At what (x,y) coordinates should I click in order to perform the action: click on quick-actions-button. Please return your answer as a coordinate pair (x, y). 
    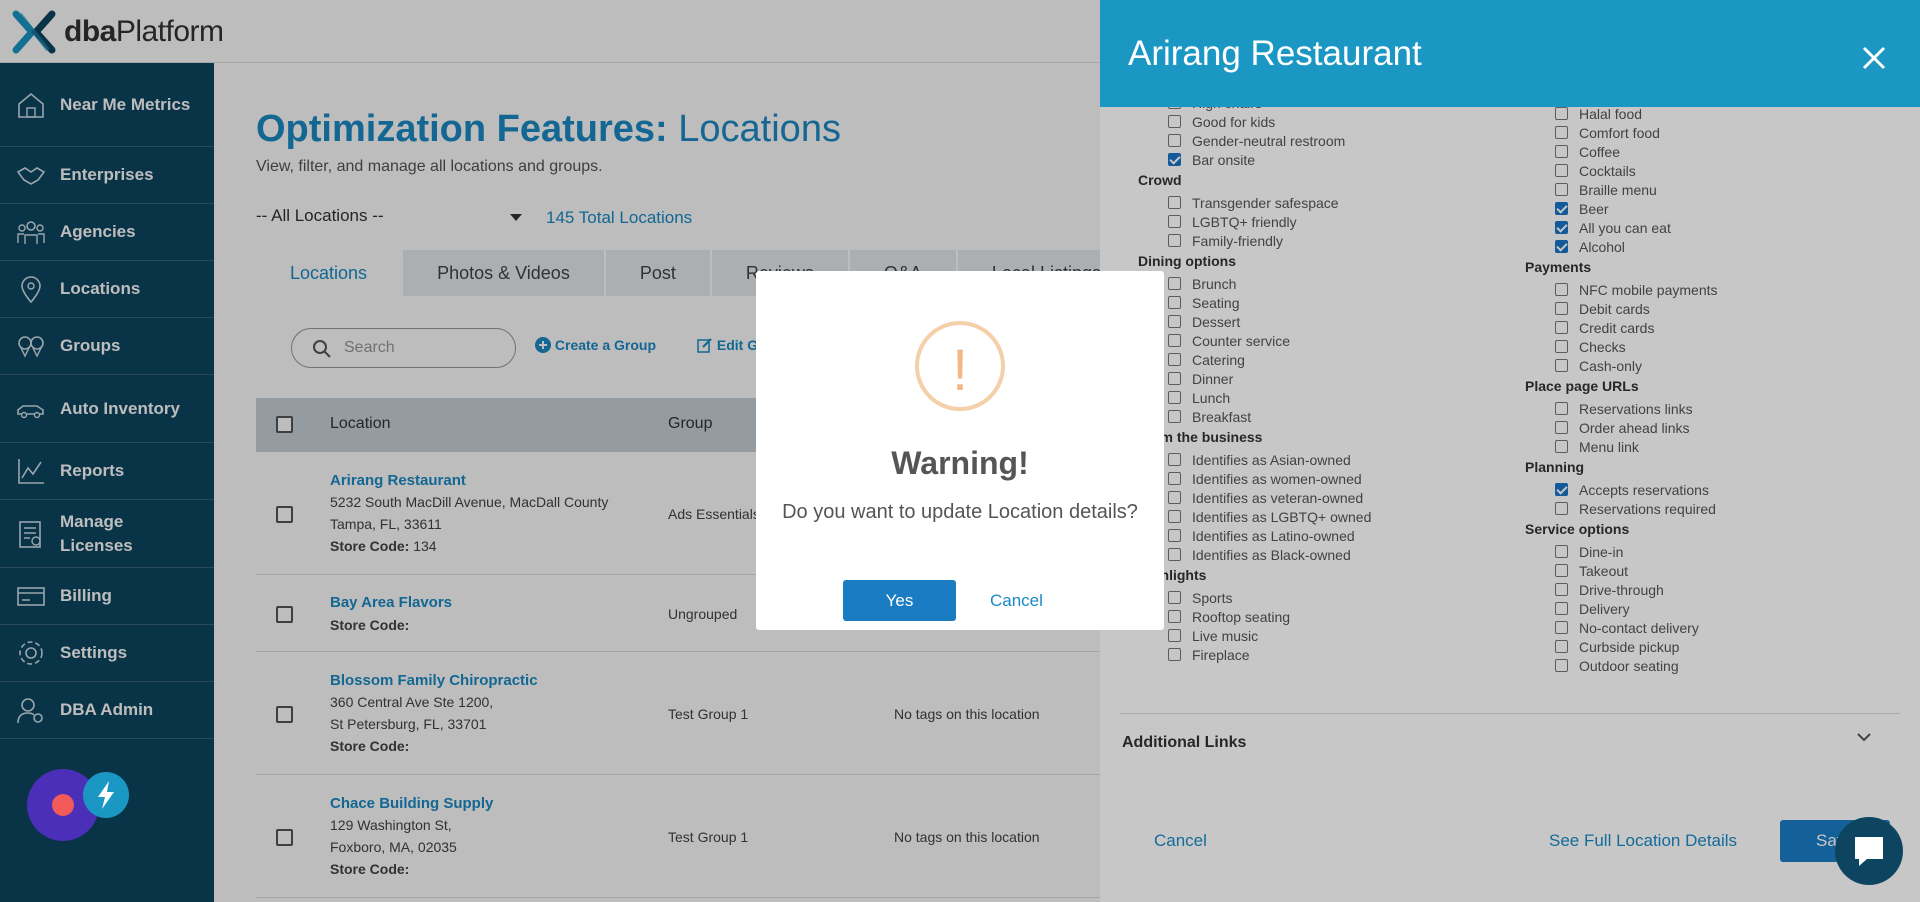
    Looking at the image, I should click on (106, 795).